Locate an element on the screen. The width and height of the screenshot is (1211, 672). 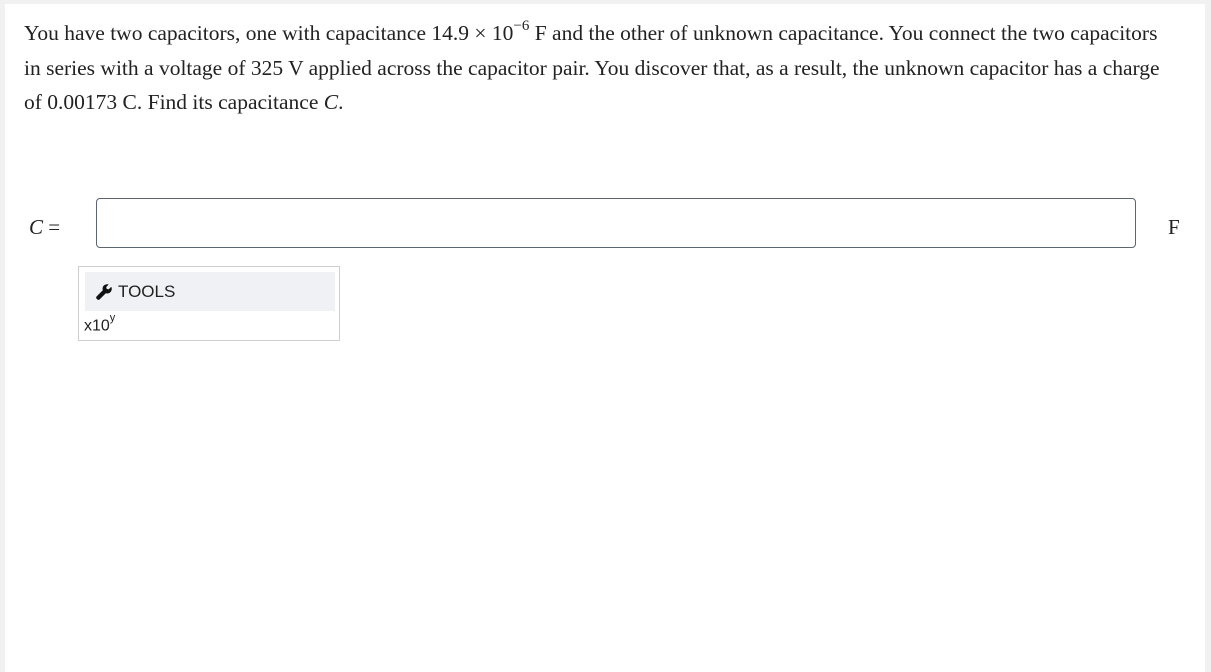
x10-button: x10y is located at coordinates (99, 323).